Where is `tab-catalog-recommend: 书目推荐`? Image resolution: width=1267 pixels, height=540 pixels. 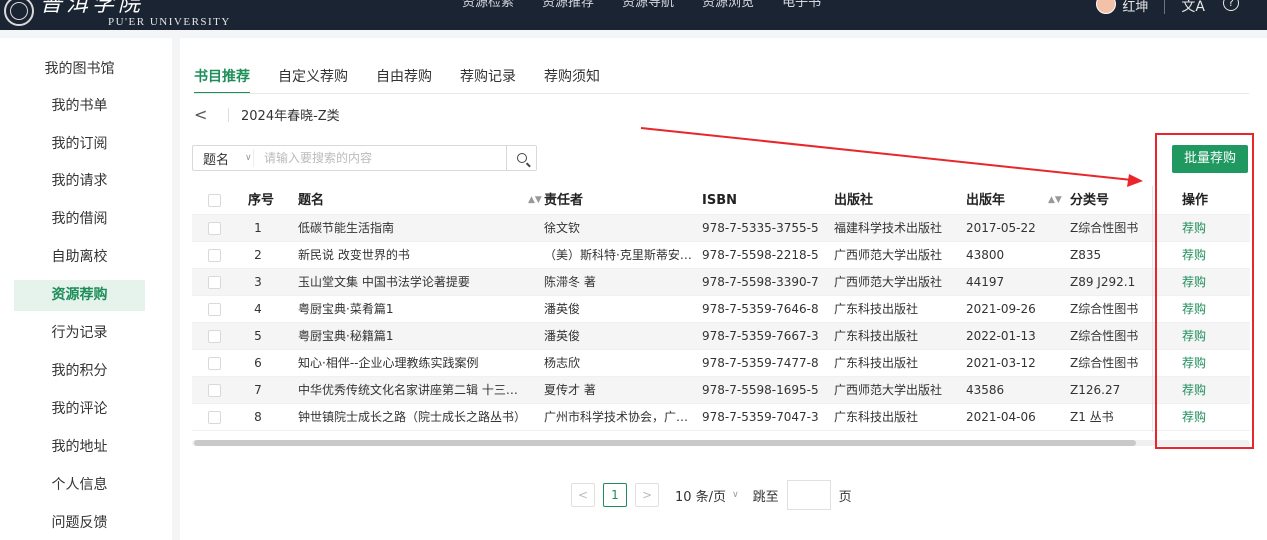 tab-catalog-recommend: 书目推荐 is located at coordinates (222, 80).